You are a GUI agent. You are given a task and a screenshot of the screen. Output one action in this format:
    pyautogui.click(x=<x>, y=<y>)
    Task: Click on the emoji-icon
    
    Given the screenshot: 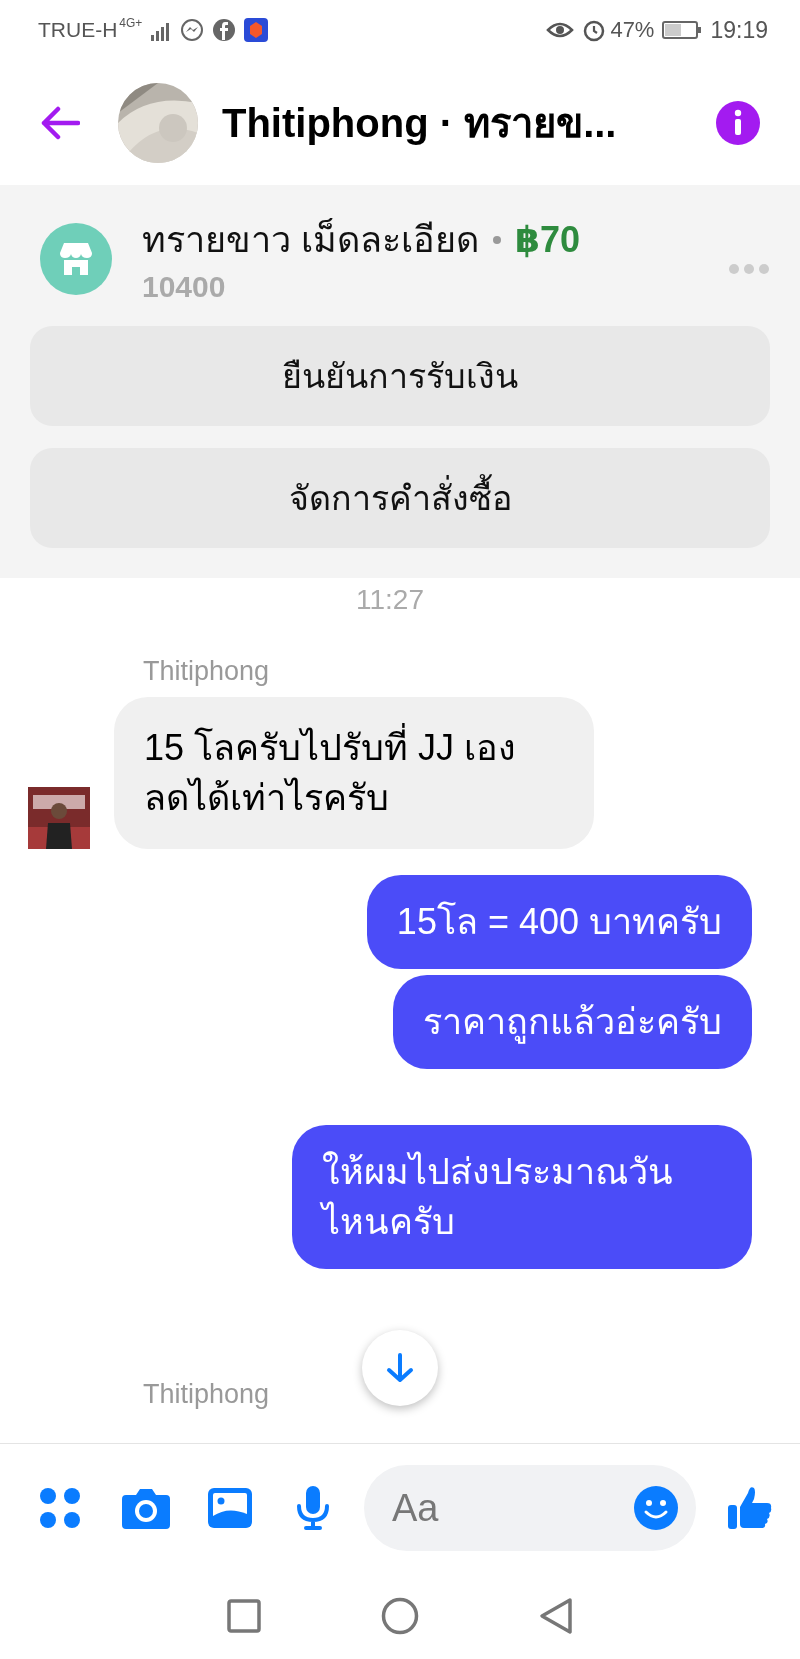 What is the action you would take?
    pyautogui.click(x=656, y=1508)
    